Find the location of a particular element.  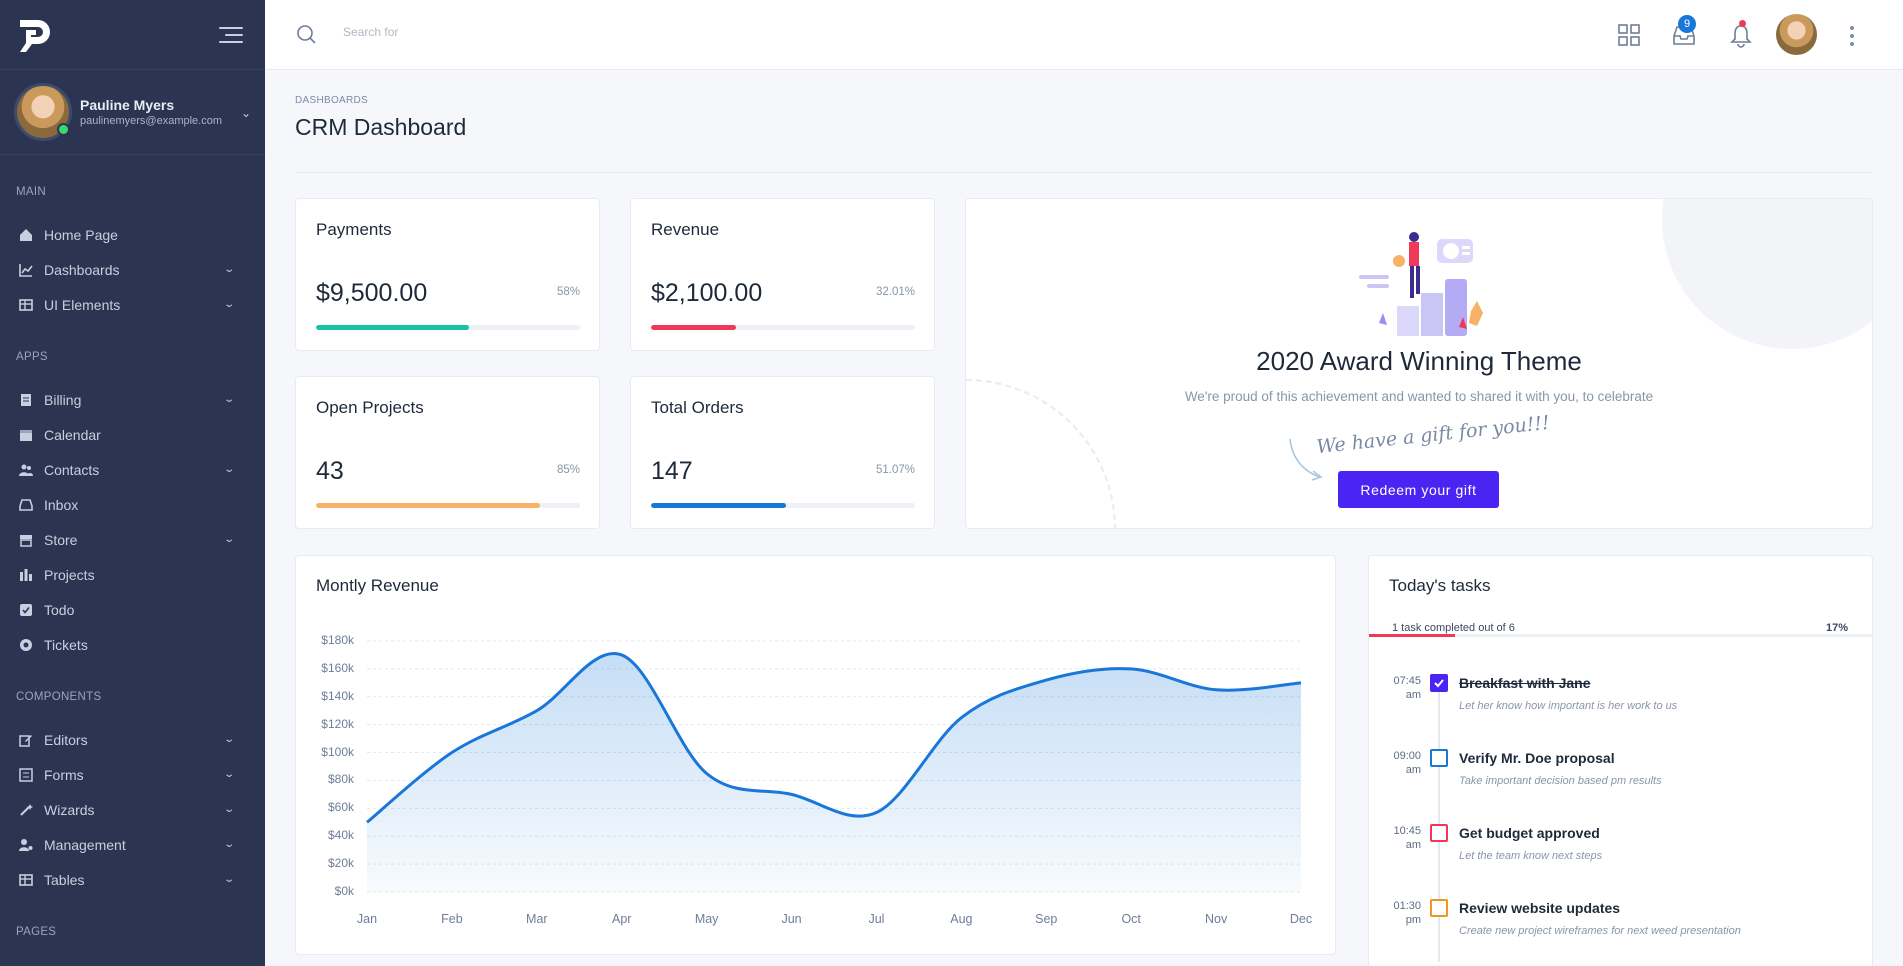

data-point-nov is located at coordinates (1216, 690).